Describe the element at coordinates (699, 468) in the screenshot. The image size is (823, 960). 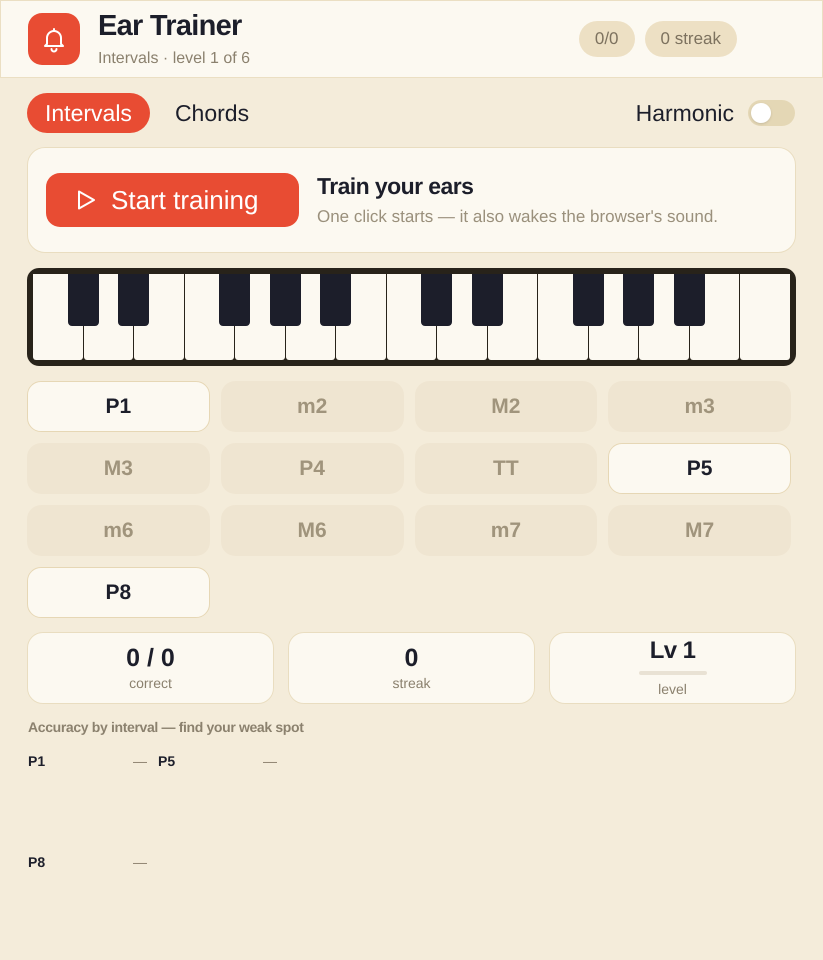
I see `interval-button: P5` at that location.